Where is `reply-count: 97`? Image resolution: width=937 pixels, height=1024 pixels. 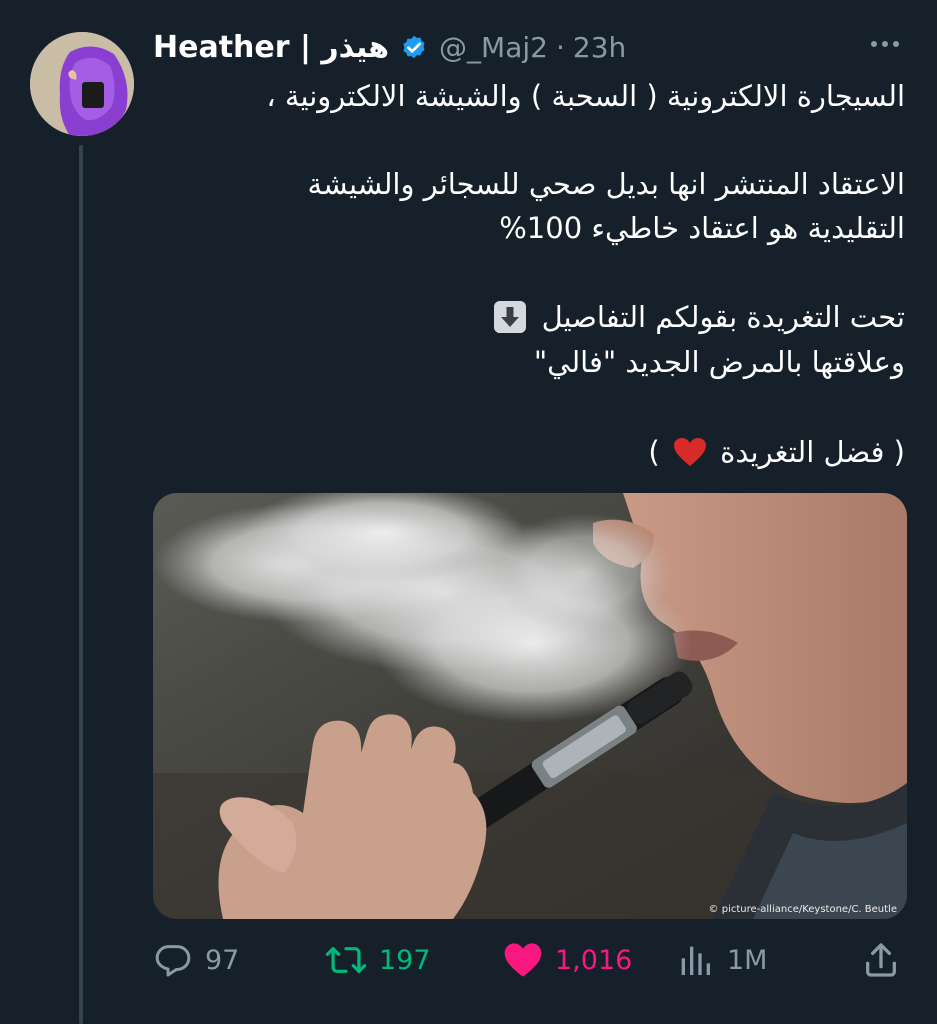
reply-count: 97 is located at coordinates (222, 960).